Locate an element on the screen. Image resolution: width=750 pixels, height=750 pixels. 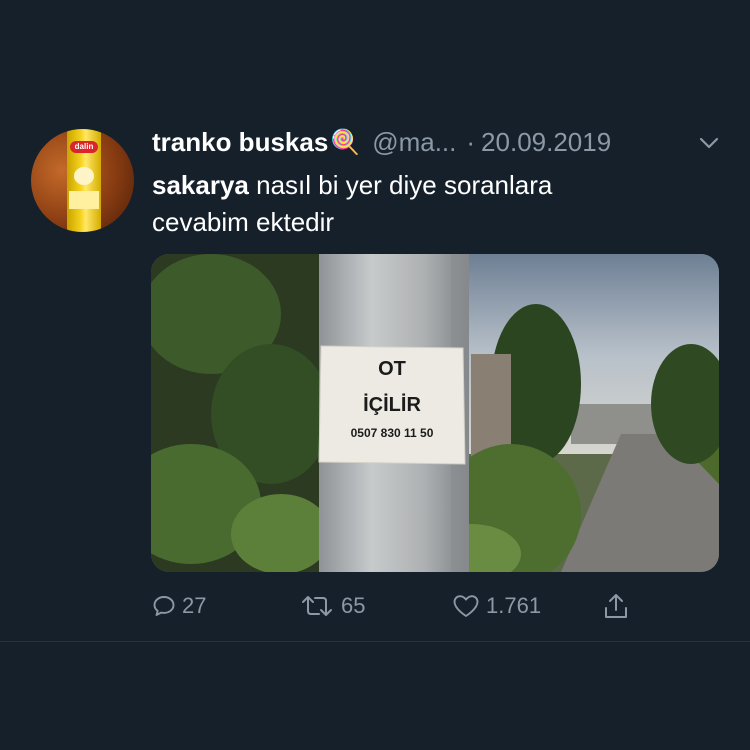
share-icon is located at coordinates (616, 606).